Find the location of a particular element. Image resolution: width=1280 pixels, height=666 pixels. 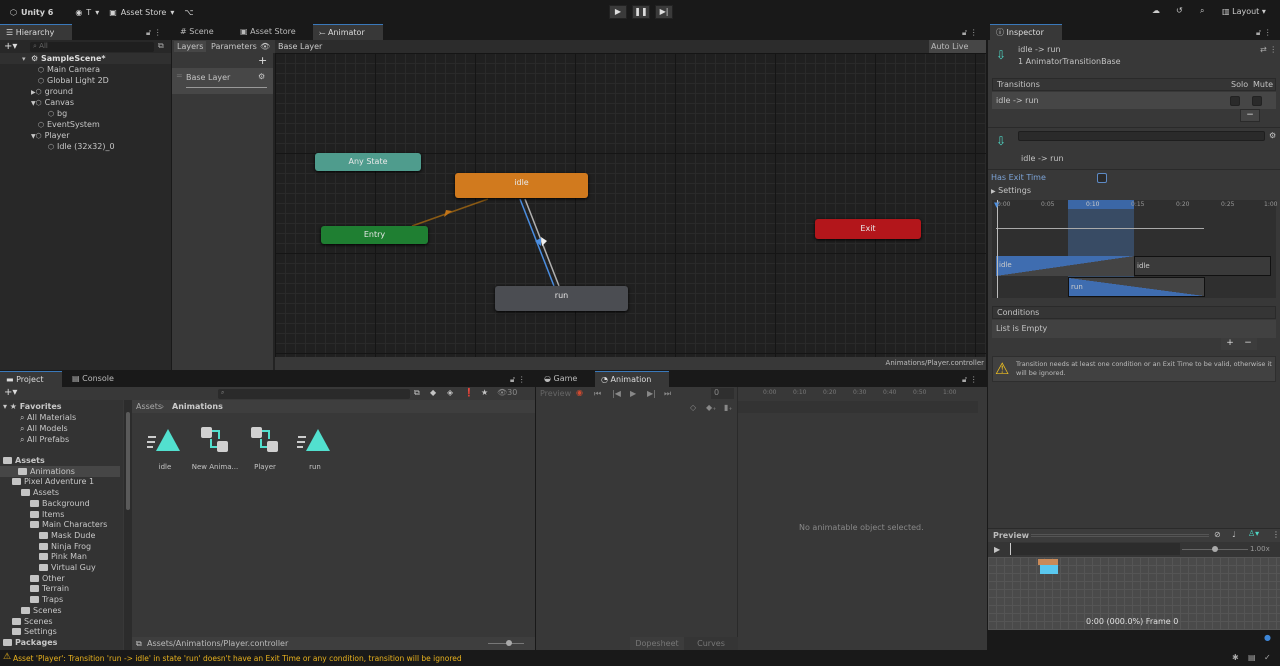

preview-viewport: 0:00 (000.0%) Frame 0 is located at coordinates (1134, 593).